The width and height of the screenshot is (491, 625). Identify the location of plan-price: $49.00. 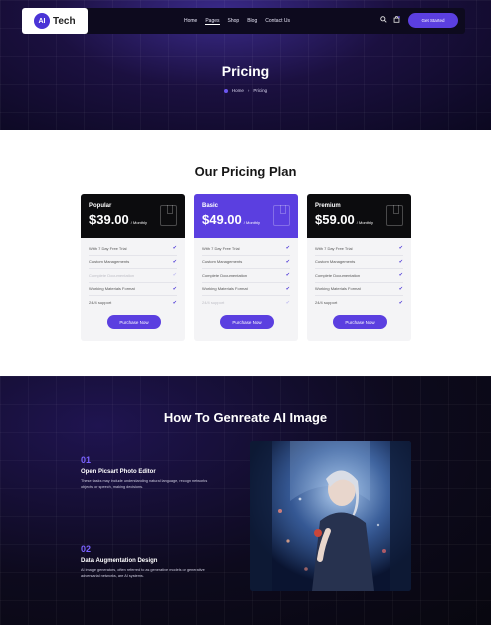
(222, 219).